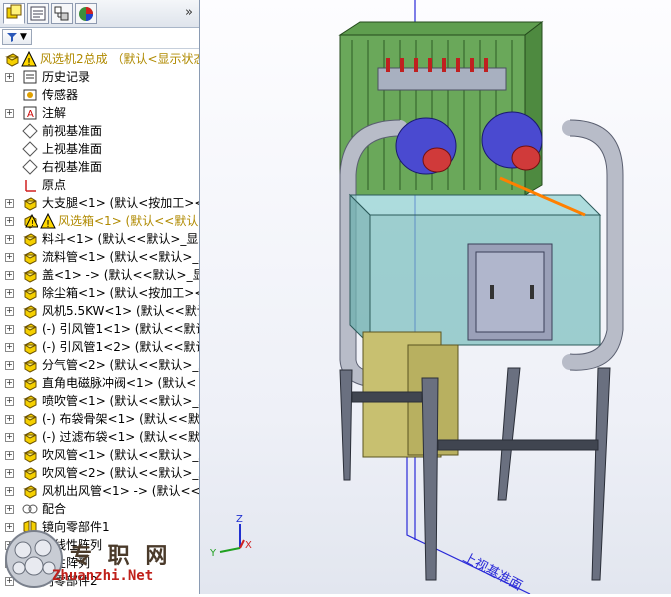  What do you see at coordinates (99, 473) in the screenshot?
I see `tree-item: + 吹风管<2> (默认<<默认>_显` at bounding box center [99, 473].